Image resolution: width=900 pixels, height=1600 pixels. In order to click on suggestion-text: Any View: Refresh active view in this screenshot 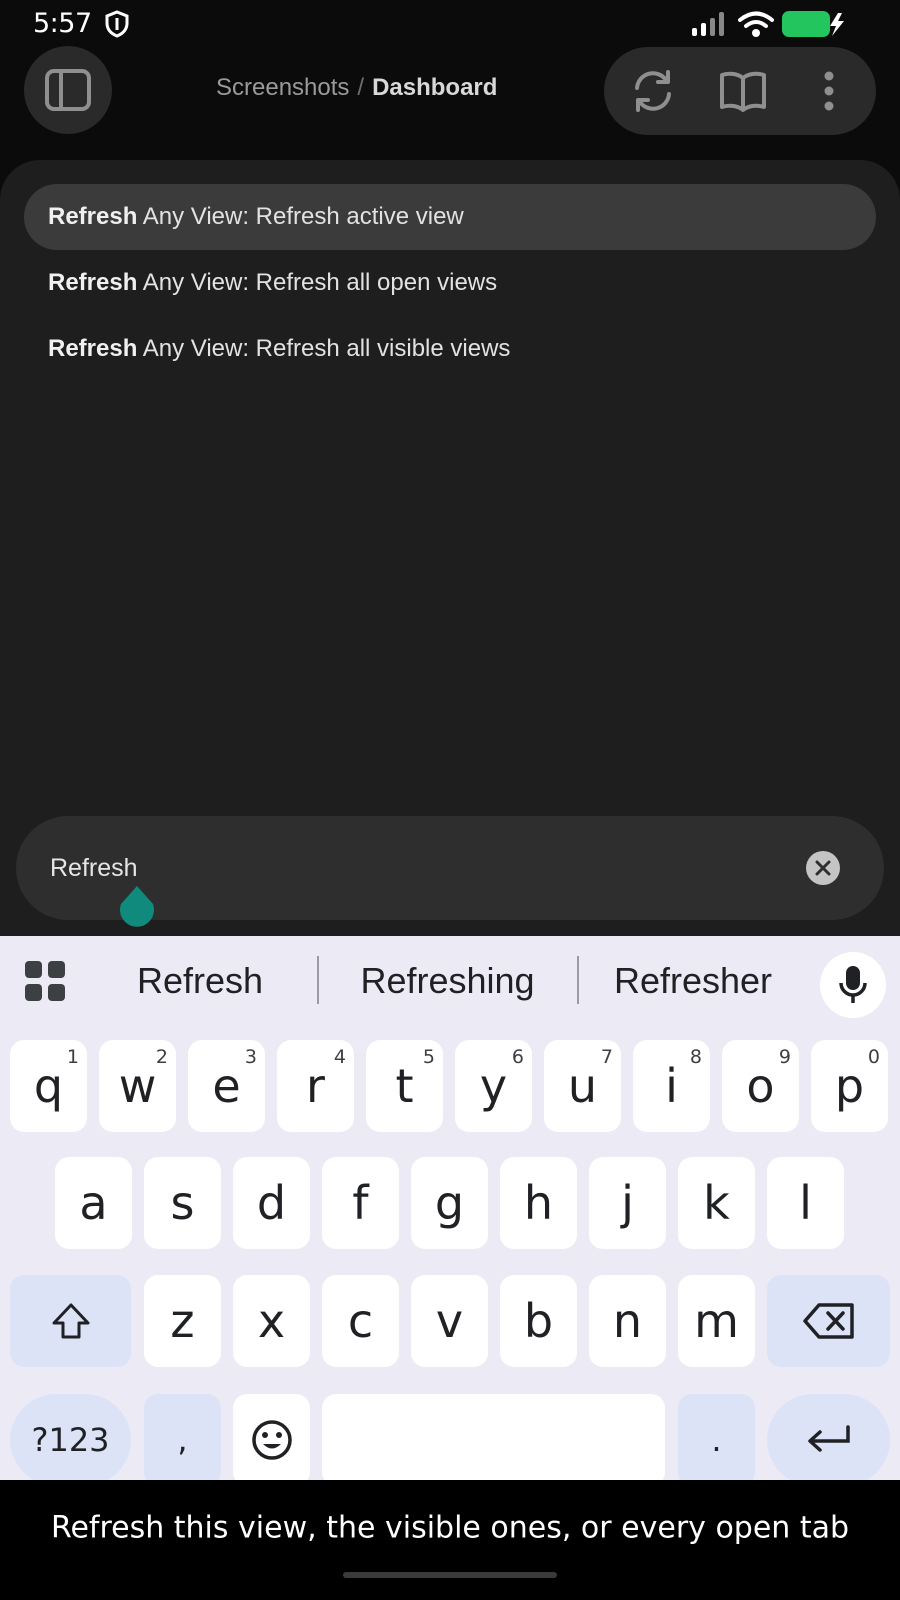, I will do `click(300, 216)`.